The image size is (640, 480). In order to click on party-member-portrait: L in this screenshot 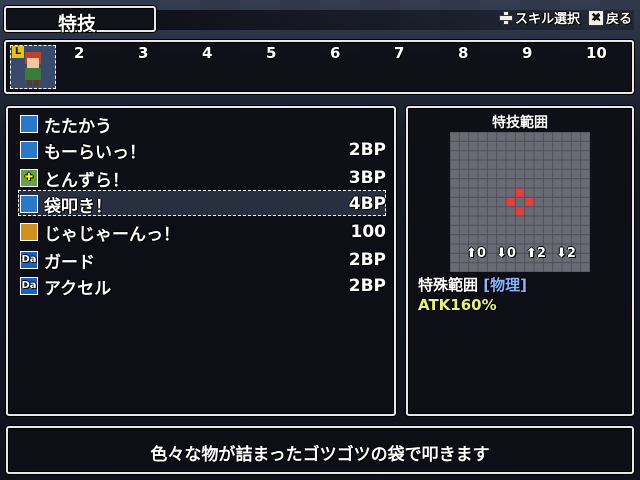, I will do `click(33, 67)`.